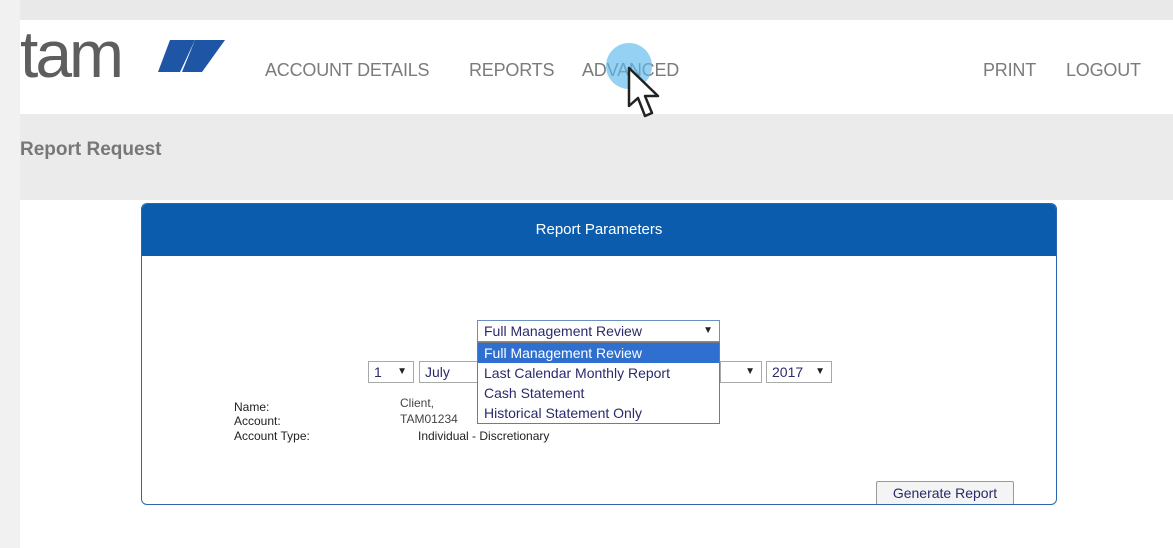 This screenshot has width=1173, height=548. I want to click on nav-logout: LOGOUT, so click(1103, 70).